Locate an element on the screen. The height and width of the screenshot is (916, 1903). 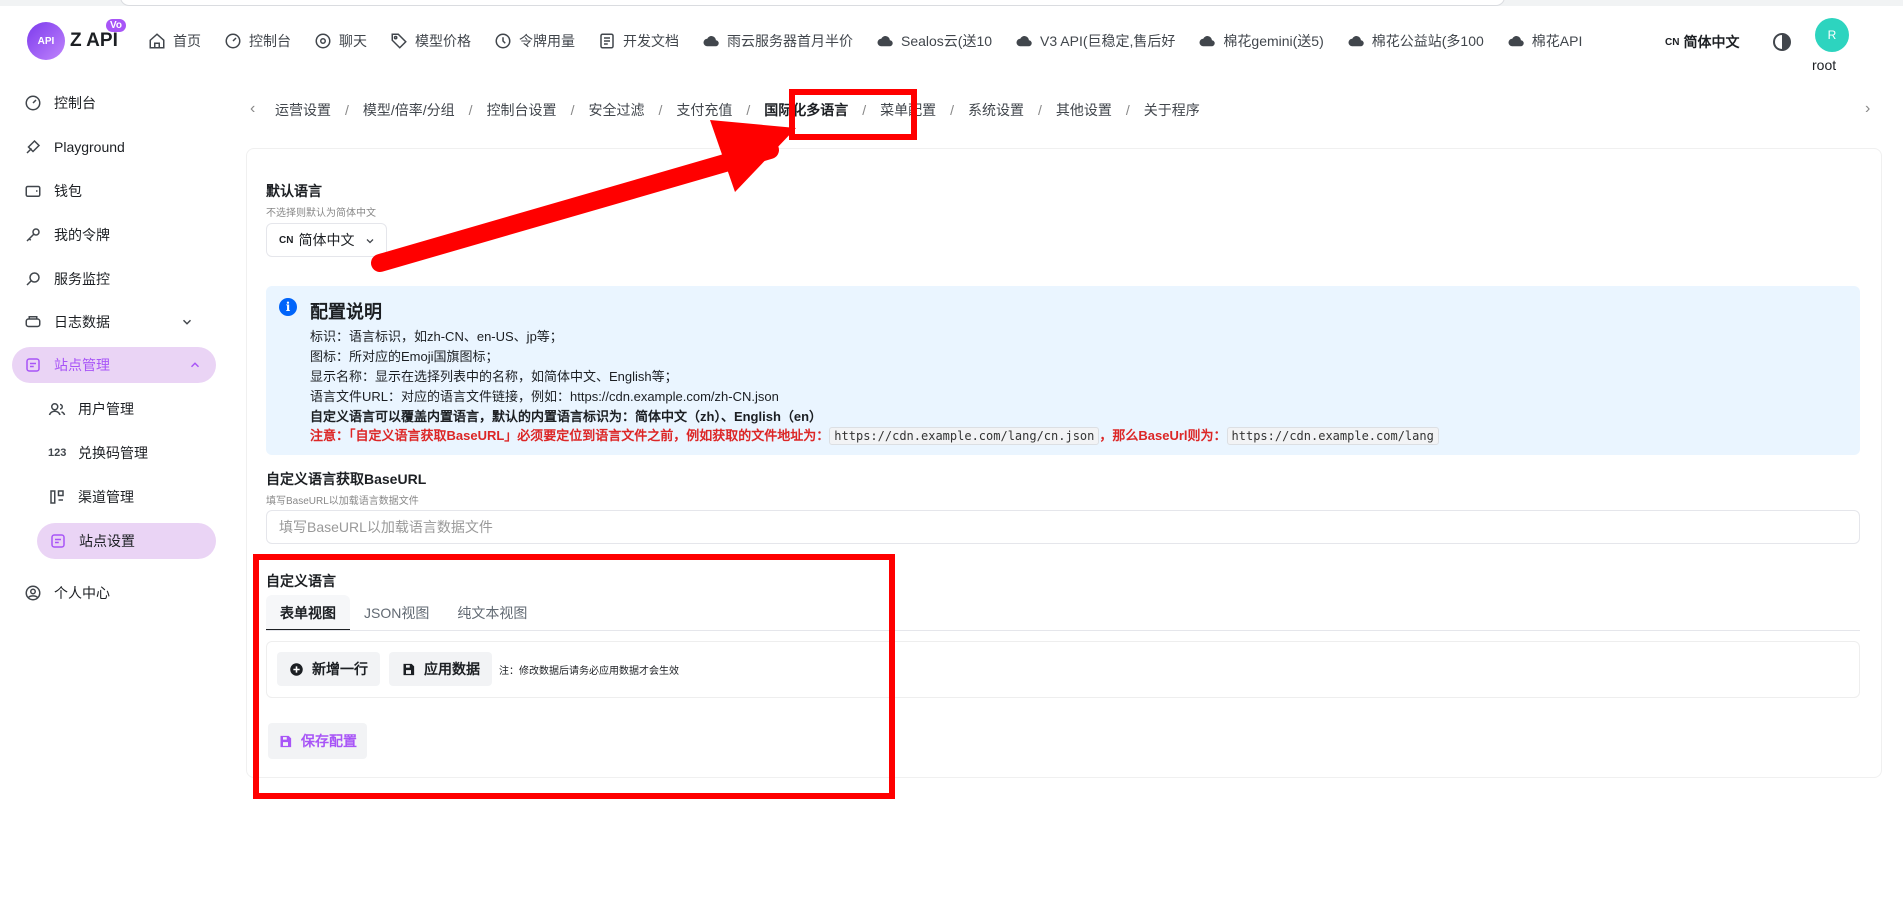
language-label: 简体中文 is located at coordinates (1711, 42).